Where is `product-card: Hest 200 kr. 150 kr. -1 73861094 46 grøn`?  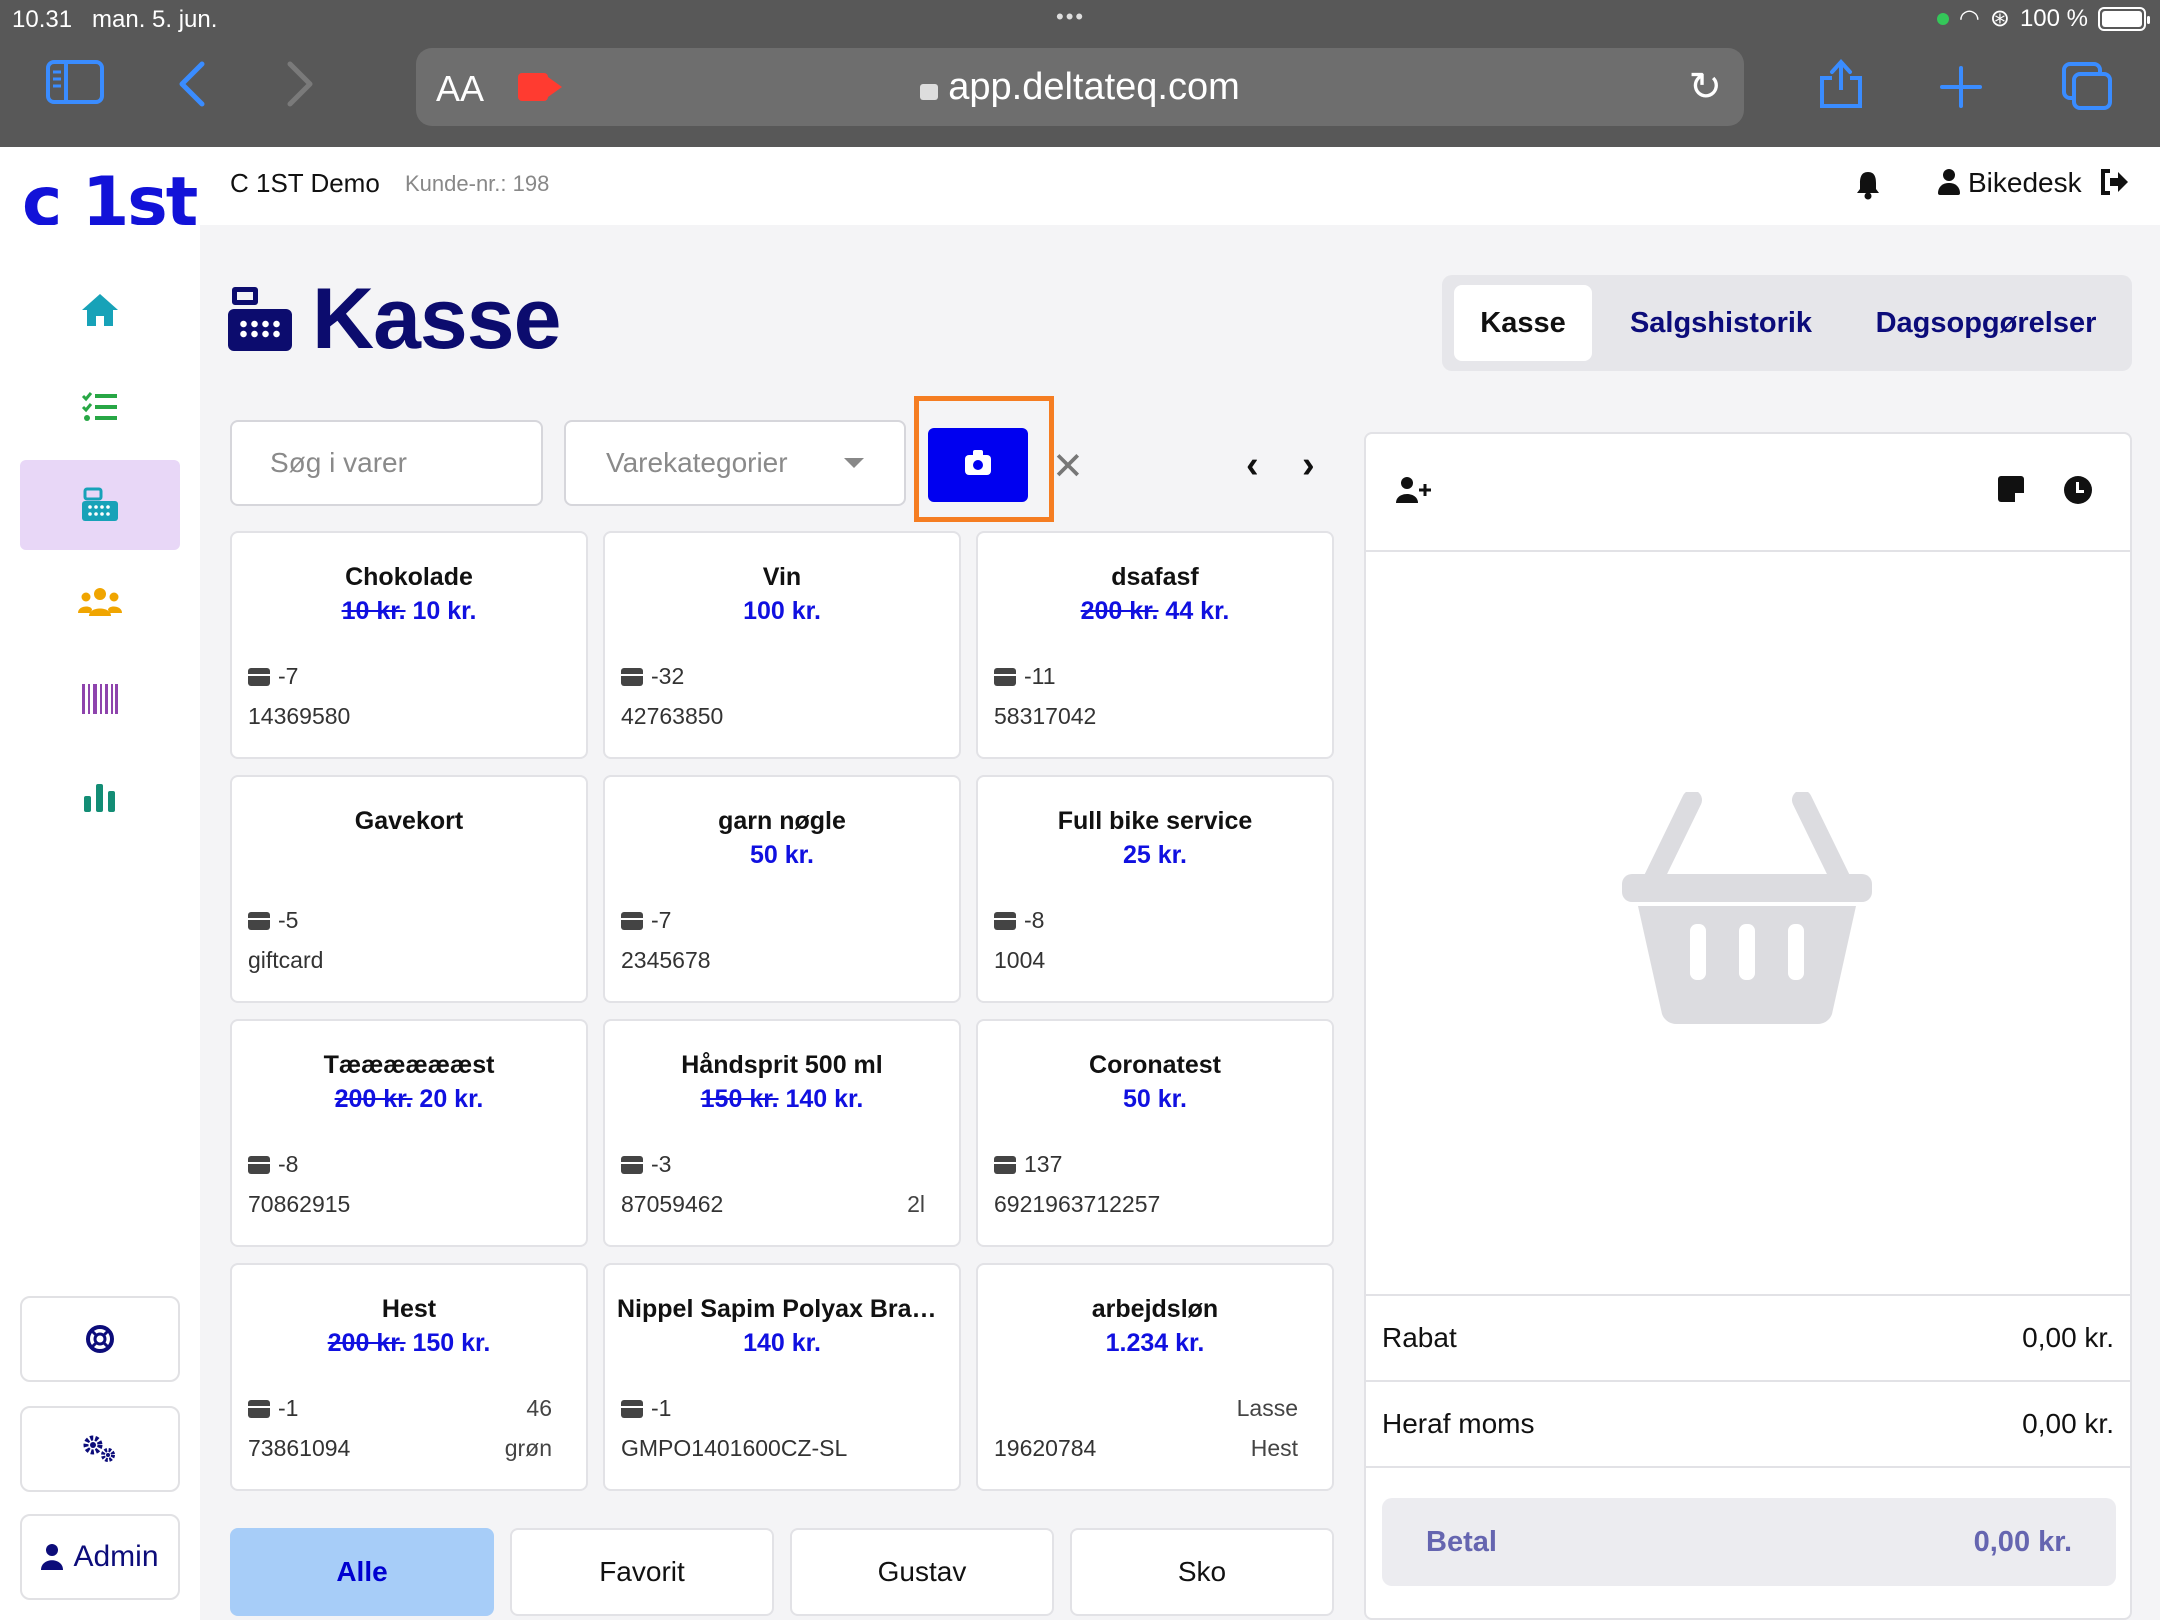
product-card: Hest 200 kr. 150 kr. -1 73861094 46 grøn is located at coordinates (409, 1377).